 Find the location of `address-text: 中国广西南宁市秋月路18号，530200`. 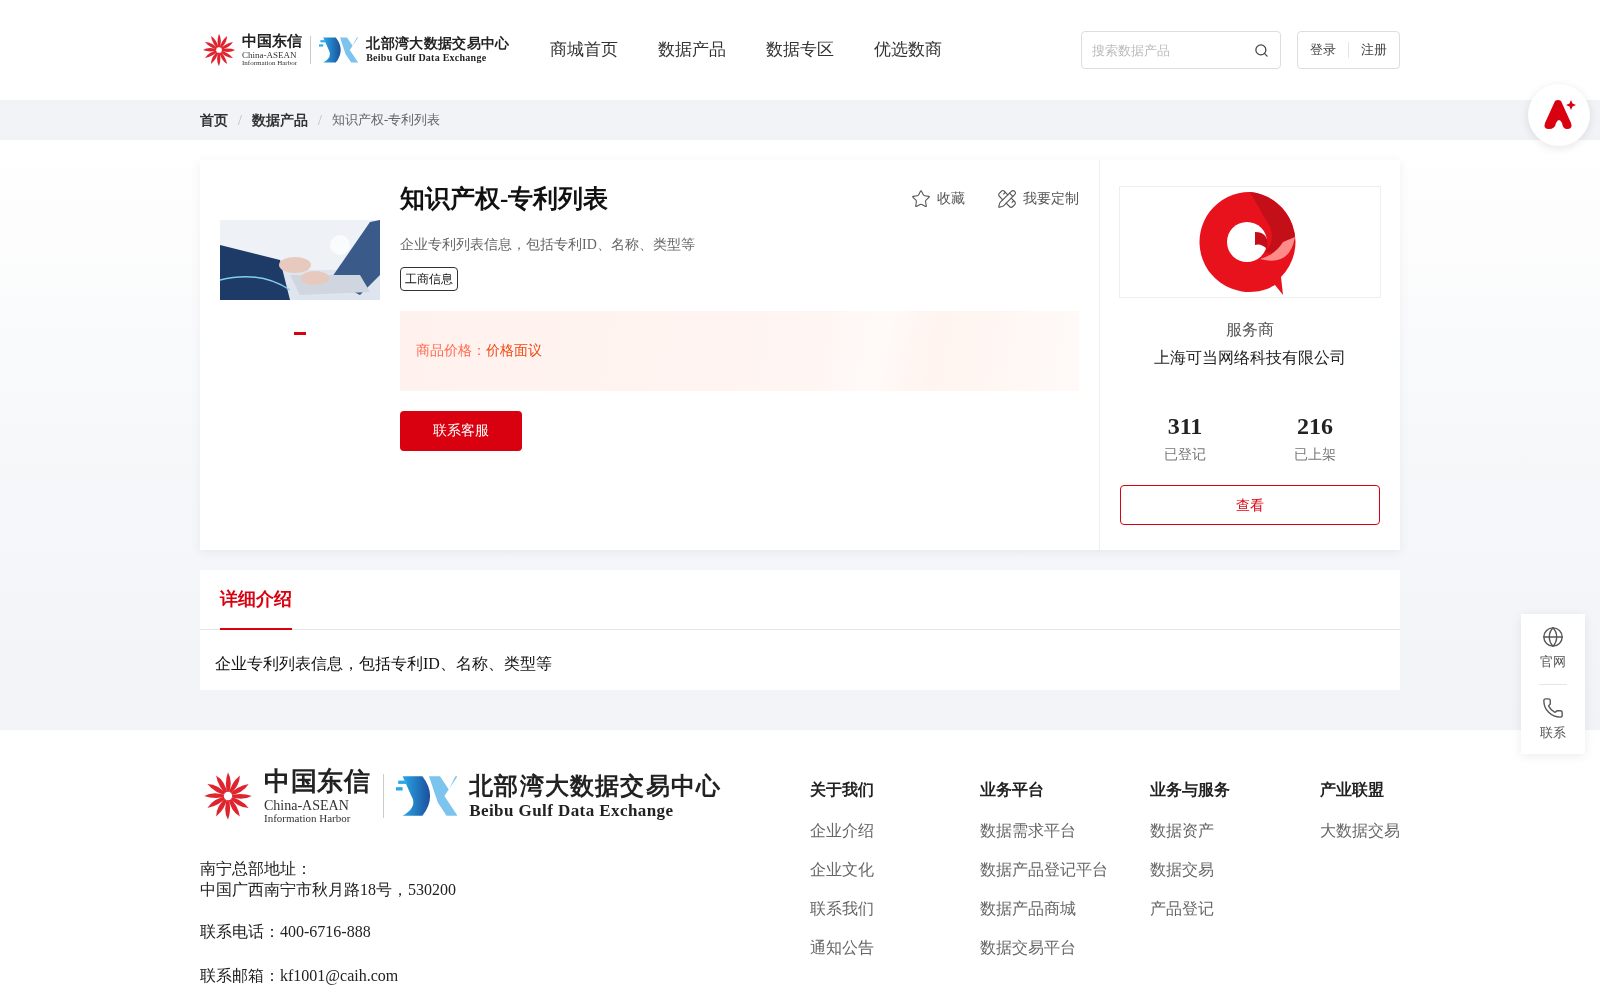

address-text: 中国广西南宁市秋月路18号，530200 is located at coordinates (328, 890).